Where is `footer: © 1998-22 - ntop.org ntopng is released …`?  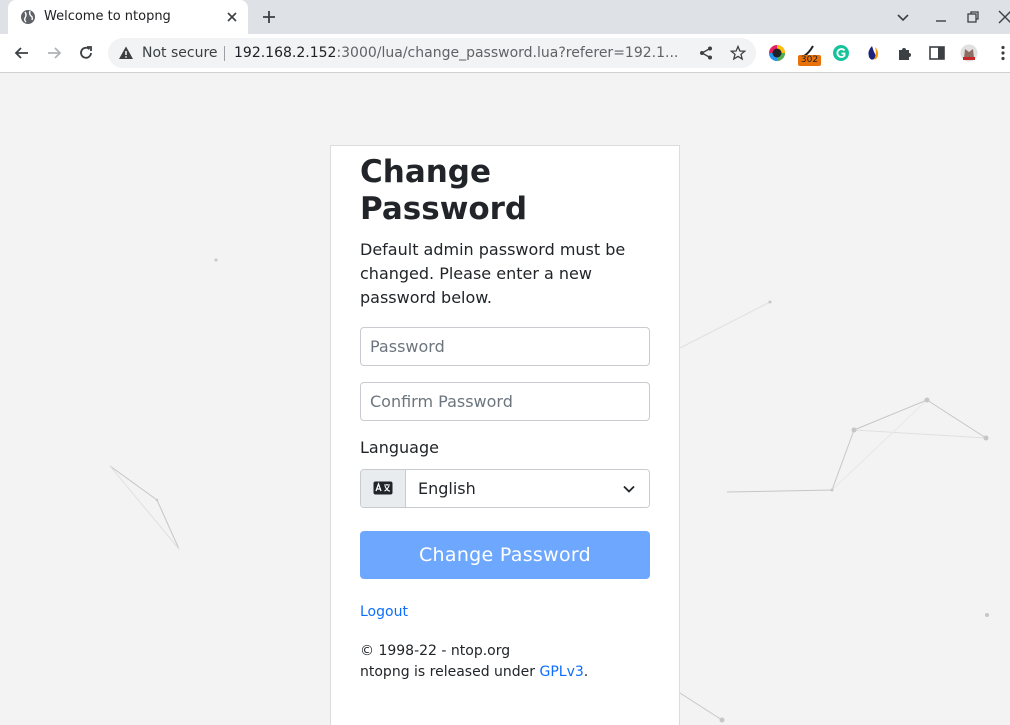
footer: © 1998-22 - ntop.org ntopng is released … is located at coordinates (474, 662).